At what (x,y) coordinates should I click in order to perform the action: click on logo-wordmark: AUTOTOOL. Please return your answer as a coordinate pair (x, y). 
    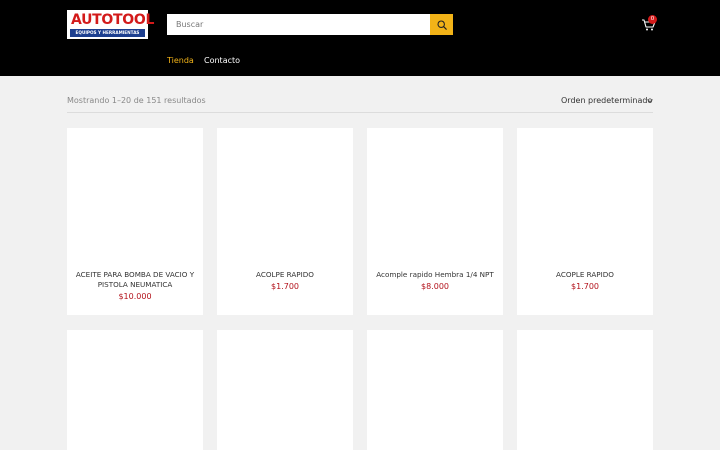
    Looking at the image, I should click on (113, 20).